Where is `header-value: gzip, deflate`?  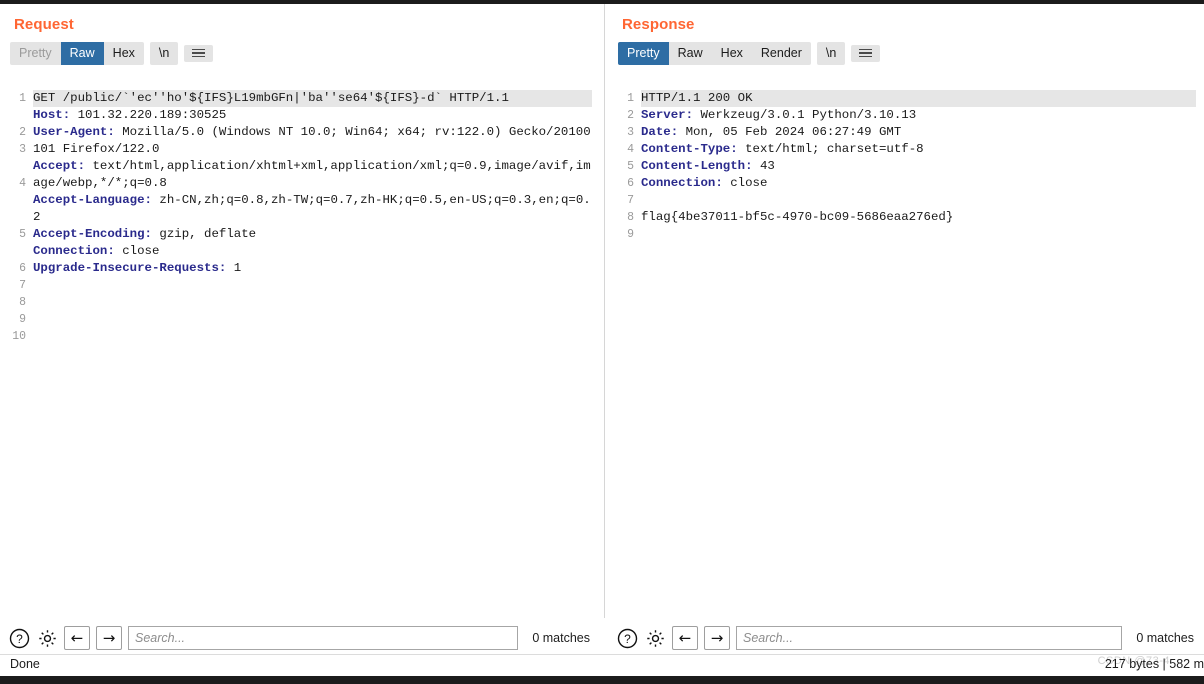
header-value: gzip, deflate is located at coordinates (204, 234).